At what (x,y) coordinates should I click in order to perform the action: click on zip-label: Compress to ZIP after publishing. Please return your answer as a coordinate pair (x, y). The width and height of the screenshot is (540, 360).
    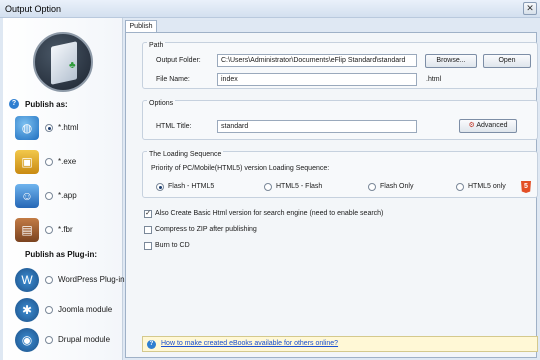
    Looking at the image, I should click on (206, 229).